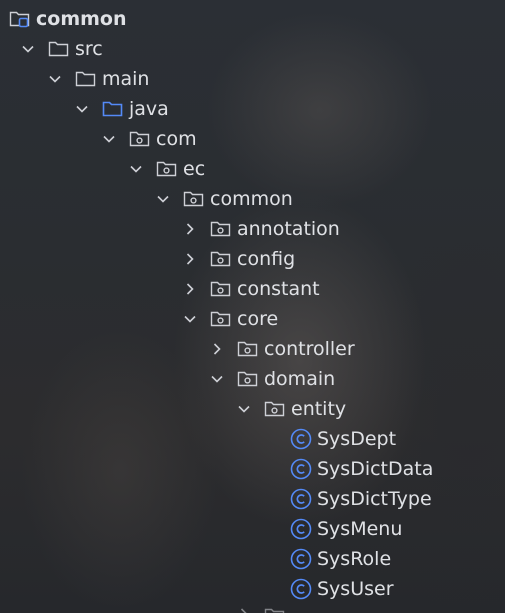  I want to click on class-name: SysUser, so click(355, 589).